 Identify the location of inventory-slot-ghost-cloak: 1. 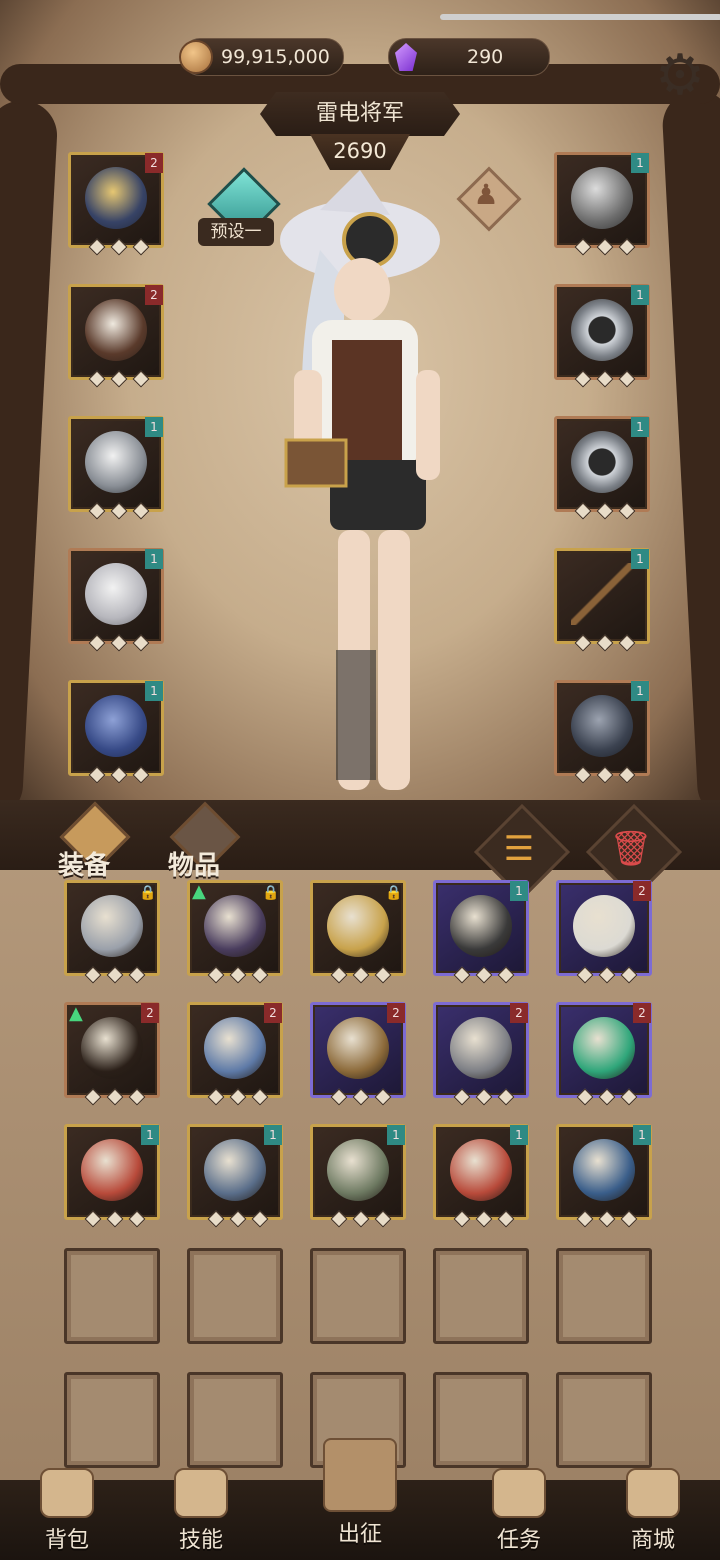
(358, 1176).